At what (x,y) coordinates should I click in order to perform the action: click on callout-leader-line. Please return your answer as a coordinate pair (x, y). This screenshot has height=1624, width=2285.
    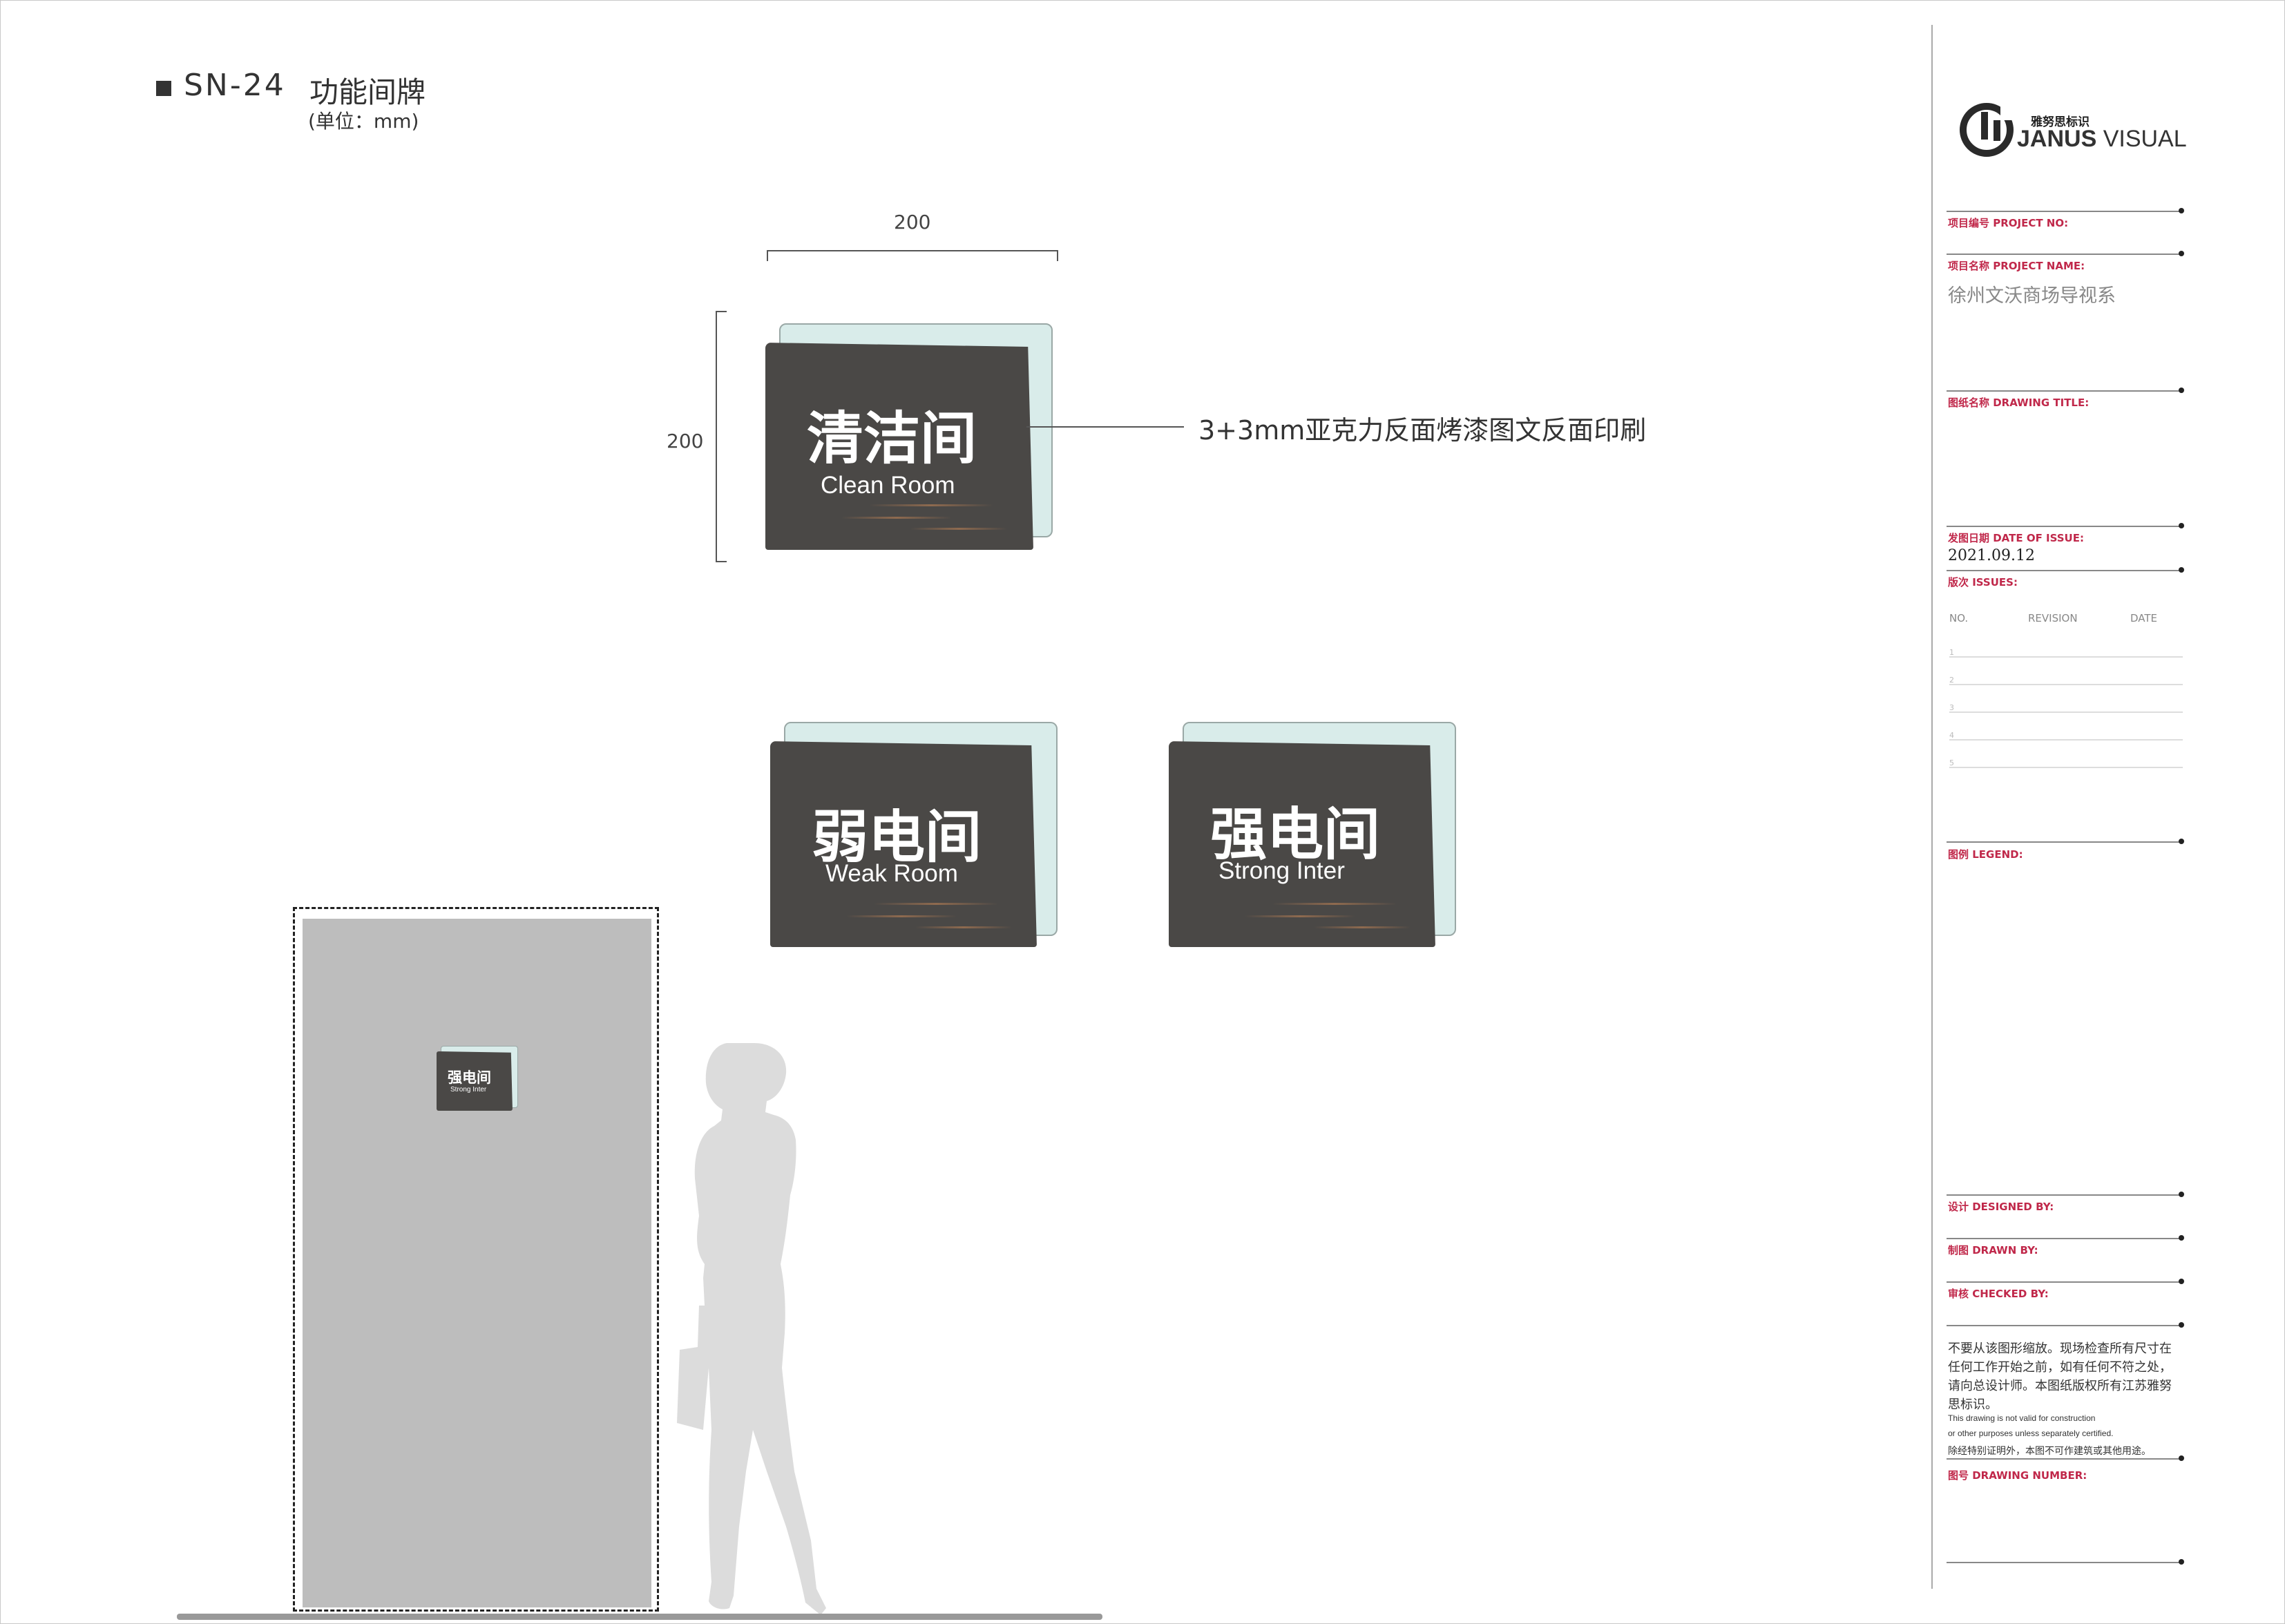
    Looking at the image, I should click on (1105, 427).